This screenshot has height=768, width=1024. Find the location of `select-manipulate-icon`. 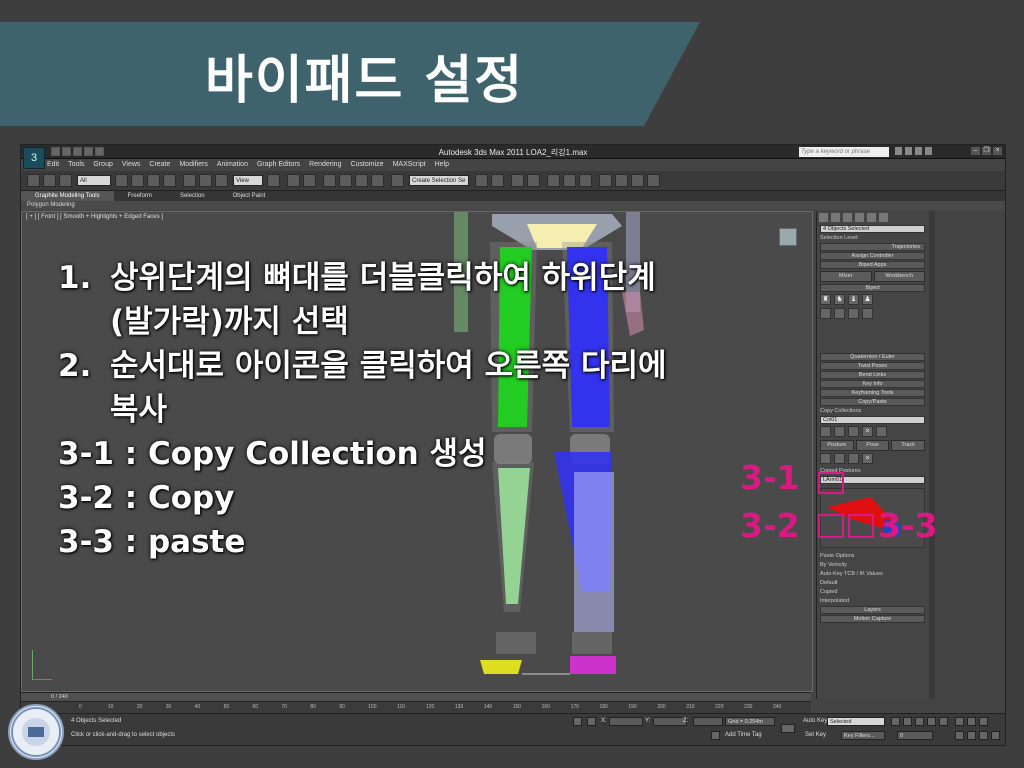

select-manipulate-icon is located at coordinates (293, 180).